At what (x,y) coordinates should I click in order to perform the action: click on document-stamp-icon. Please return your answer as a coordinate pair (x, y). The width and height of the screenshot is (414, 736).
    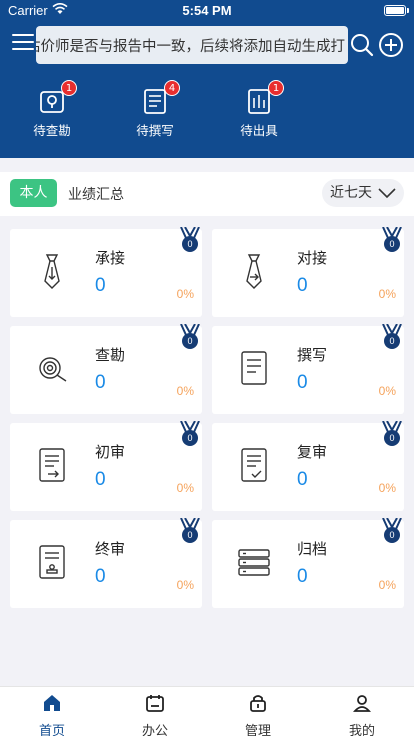
    Looking at the image, I should click on (52, 562).